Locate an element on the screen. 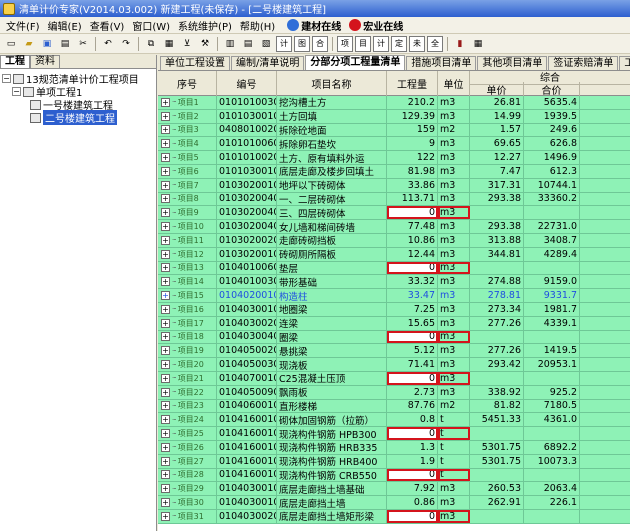 This screenshot has height=531, width=630. open-folder-icon: ▰ is located at coordinates (29, 44).